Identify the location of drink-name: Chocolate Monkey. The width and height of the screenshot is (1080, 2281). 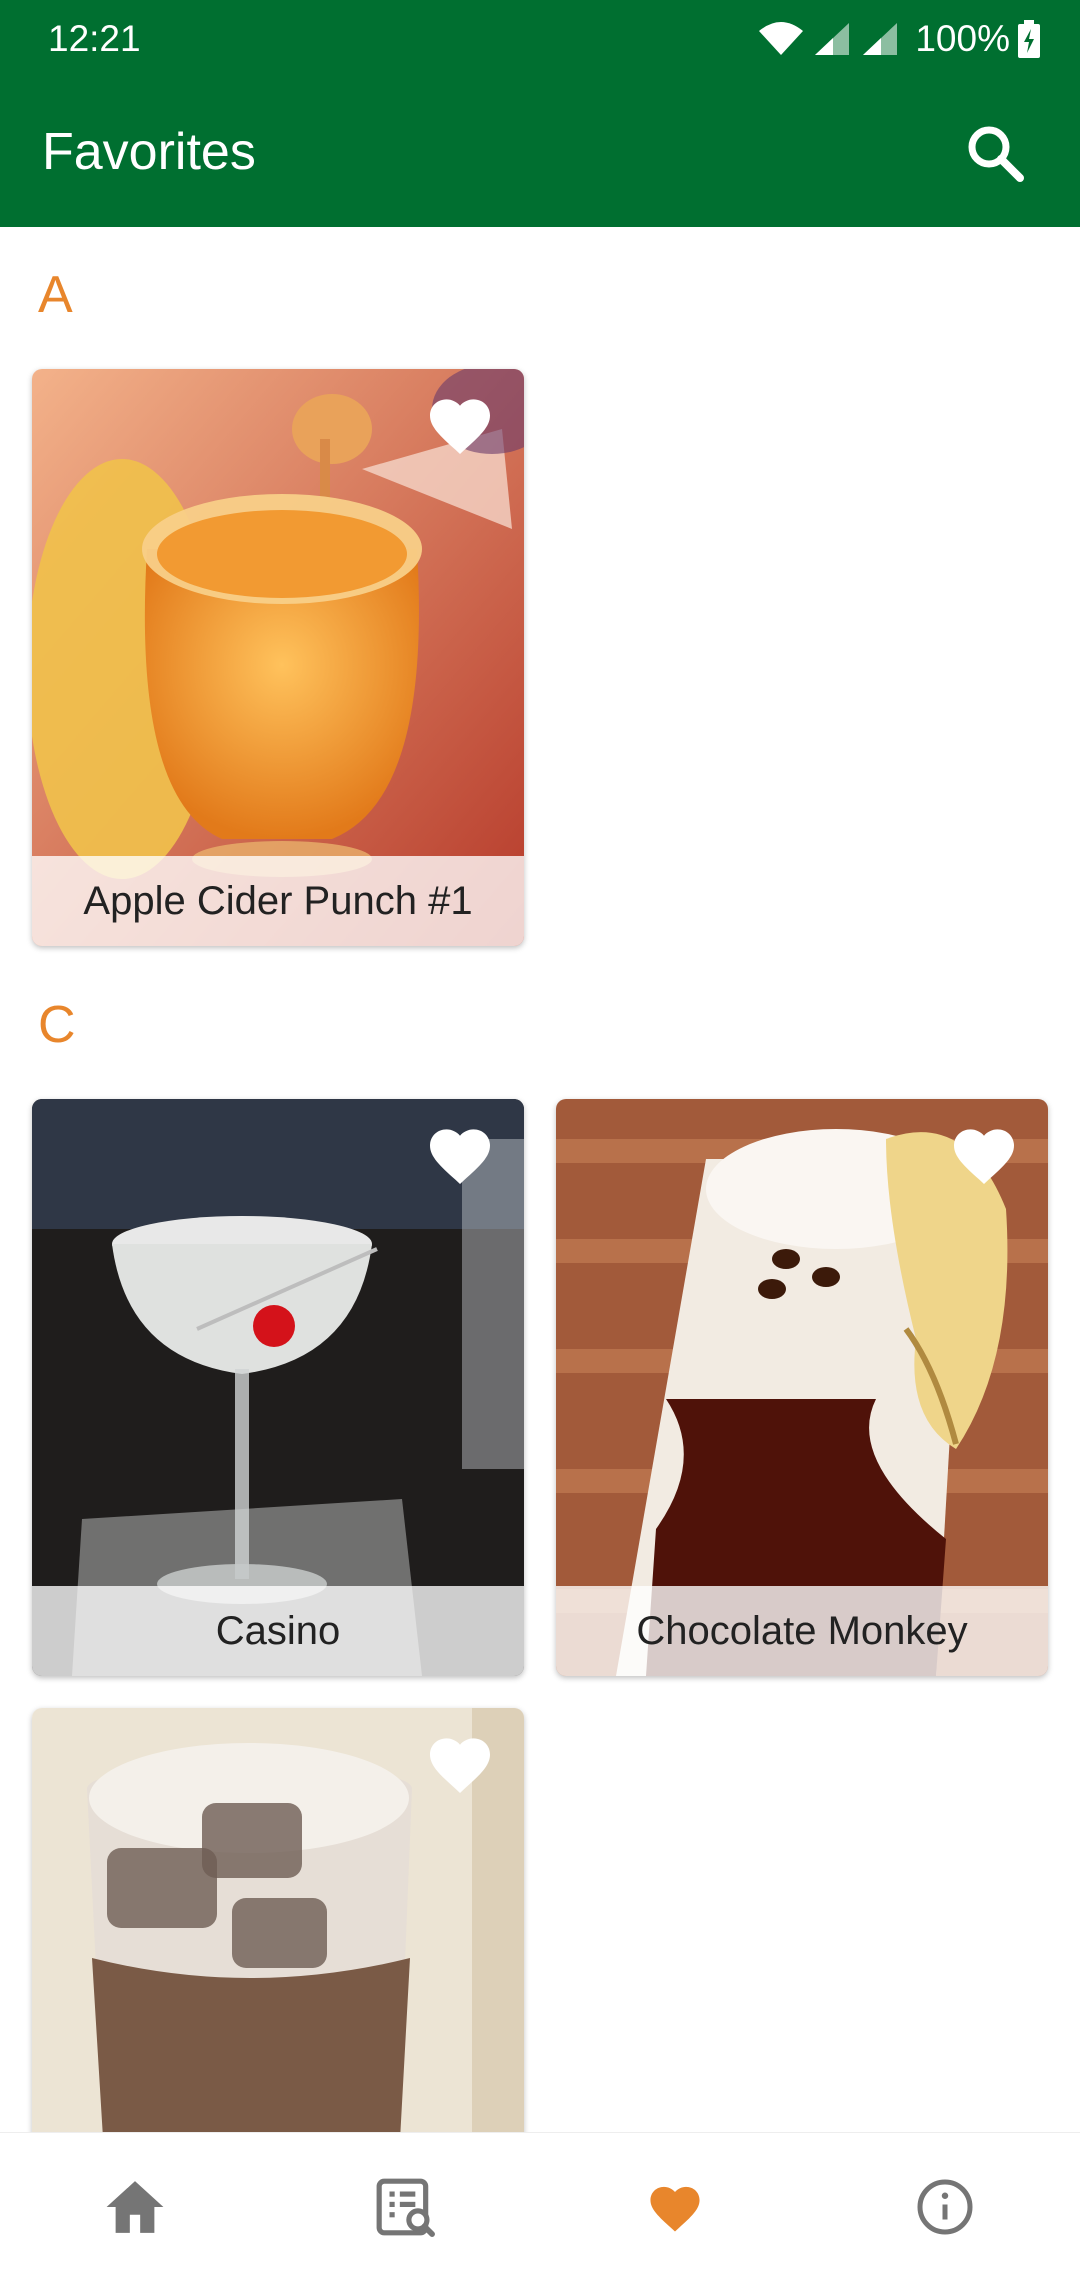
(802, 1631).